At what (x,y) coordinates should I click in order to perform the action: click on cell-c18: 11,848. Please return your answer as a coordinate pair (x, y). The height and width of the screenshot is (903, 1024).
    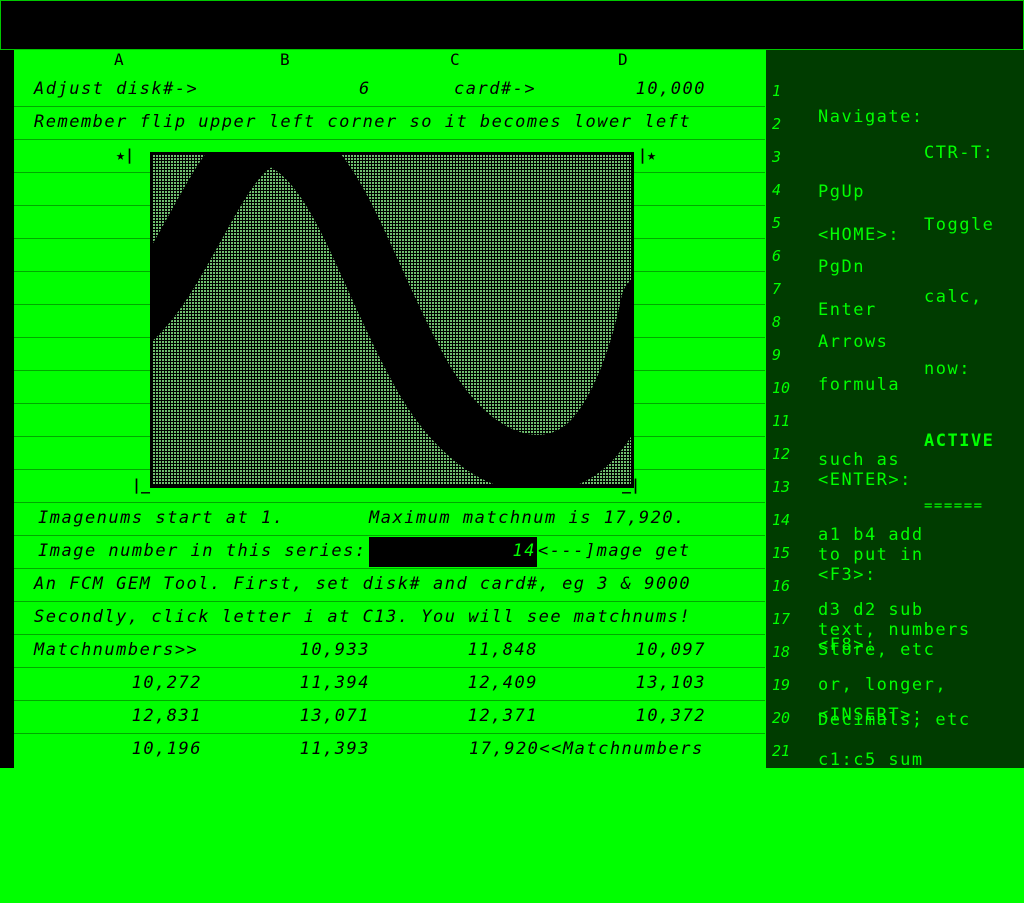
    Looking at the image, I should click on (486, 650).